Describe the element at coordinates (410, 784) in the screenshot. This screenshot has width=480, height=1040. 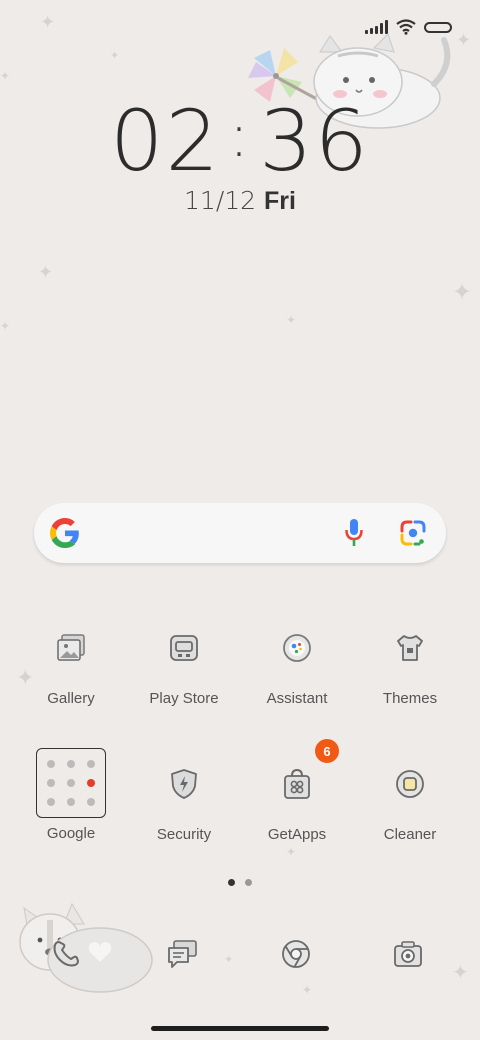
I see `cleaner-icon` at that location.